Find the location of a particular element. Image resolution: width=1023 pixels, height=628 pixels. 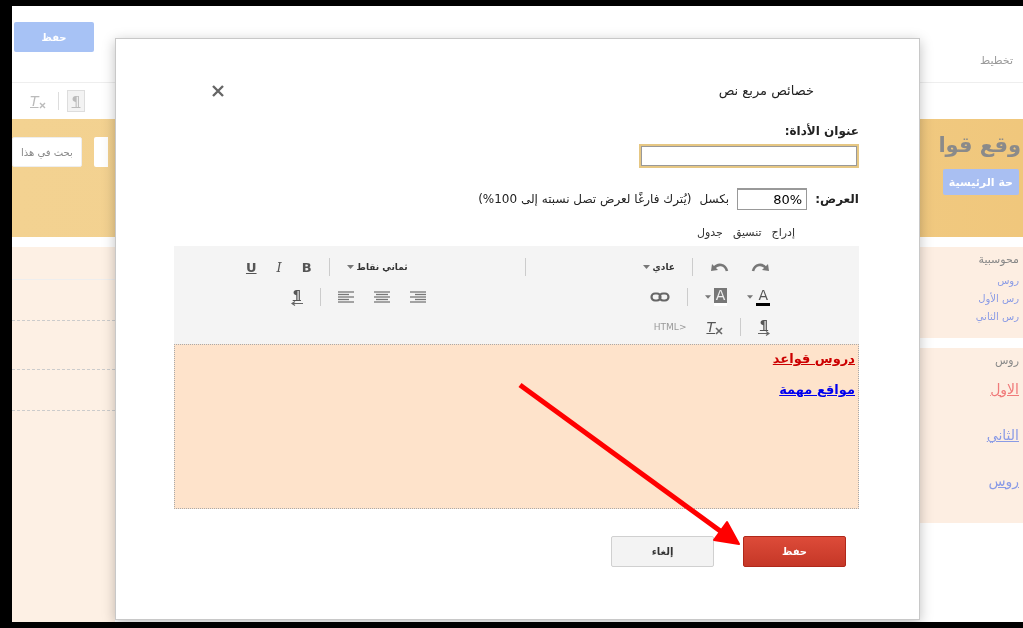

content-link: دروس قواعد is located at coordinates (813, 358).